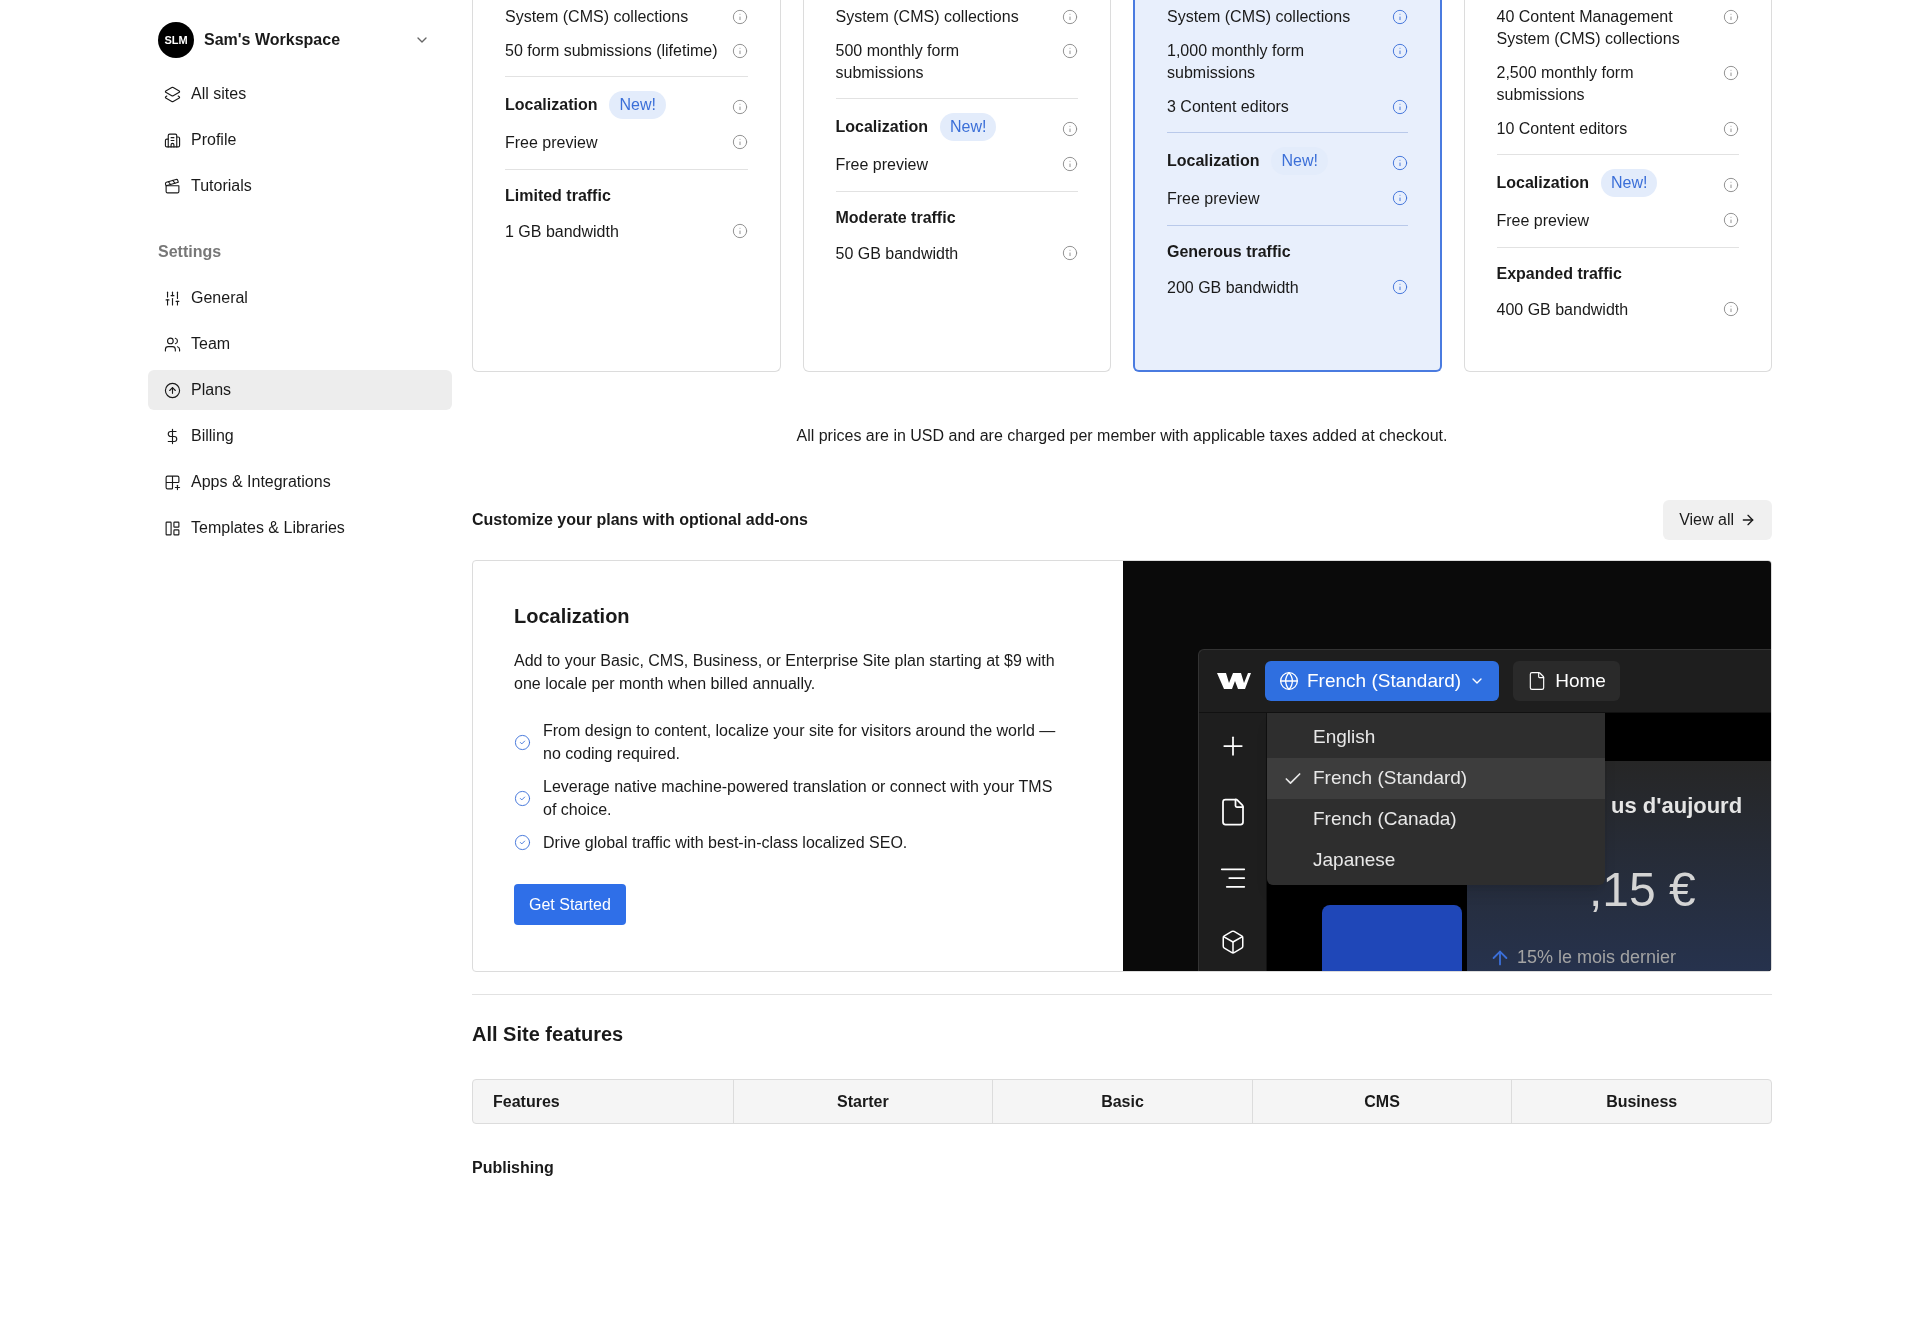  I want to click on column-header: Features, so click(526, 1101).